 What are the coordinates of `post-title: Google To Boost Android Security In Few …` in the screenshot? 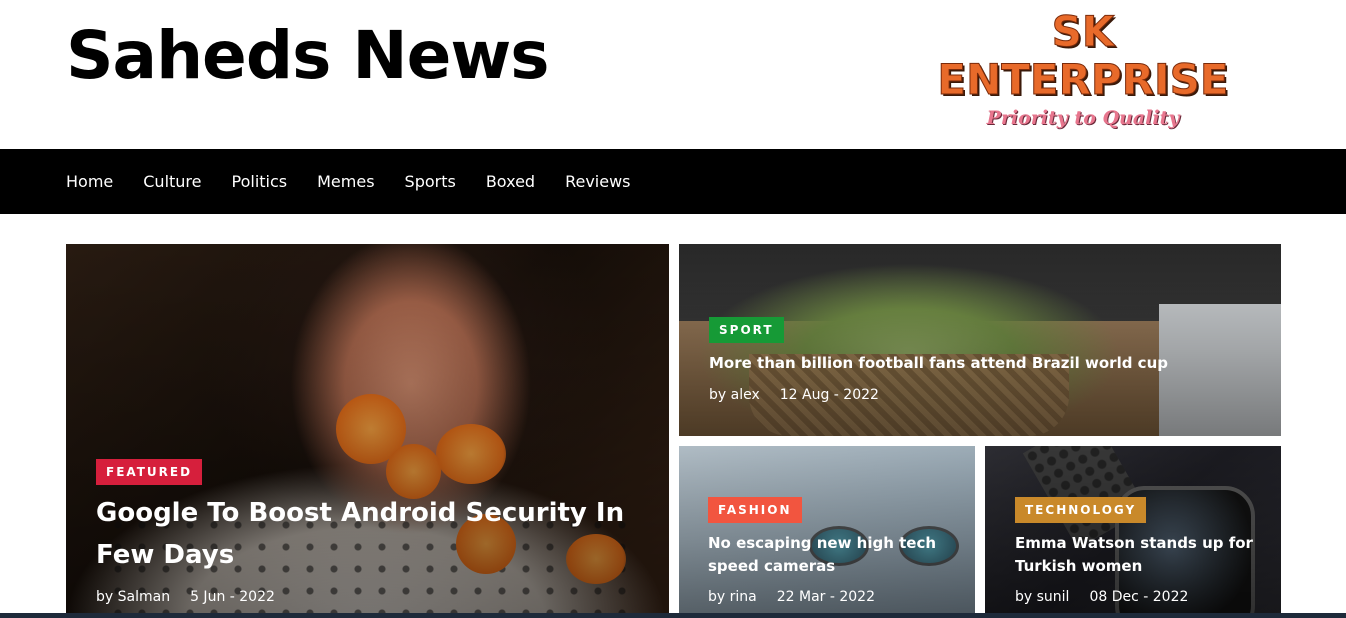 It's located at (381, 534).